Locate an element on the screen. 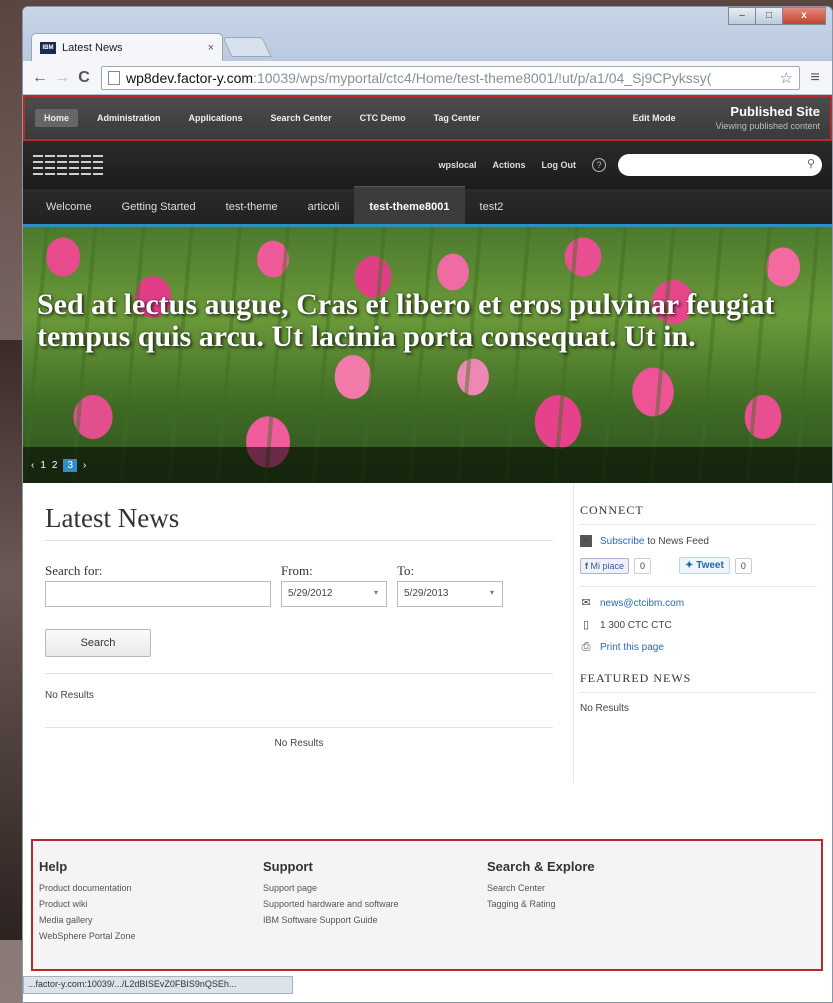  featured-news-heading: FEATURED NEWS is located at coordinates (698, 682).